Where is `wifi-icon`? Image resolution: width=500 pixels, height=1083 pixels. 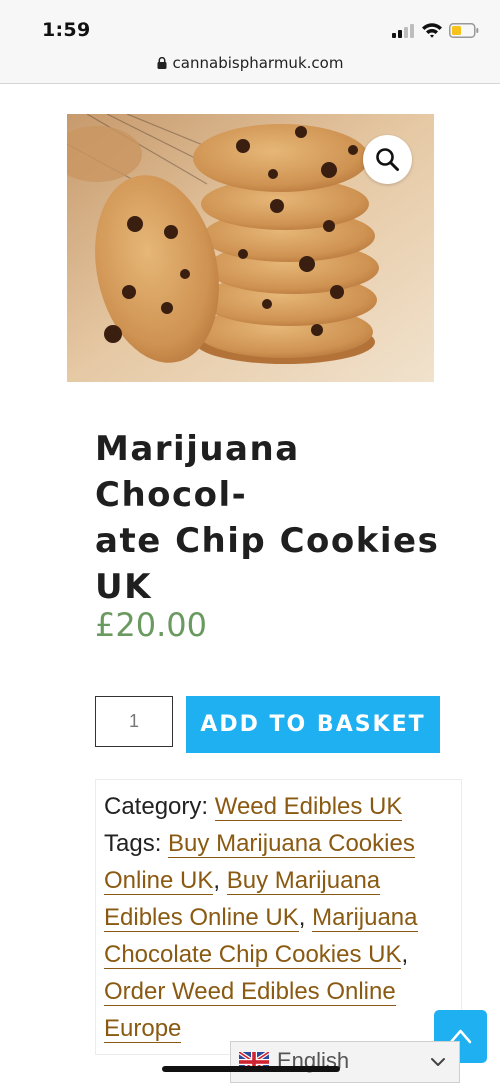 wifi-icon is located at coordinates (432, 30).